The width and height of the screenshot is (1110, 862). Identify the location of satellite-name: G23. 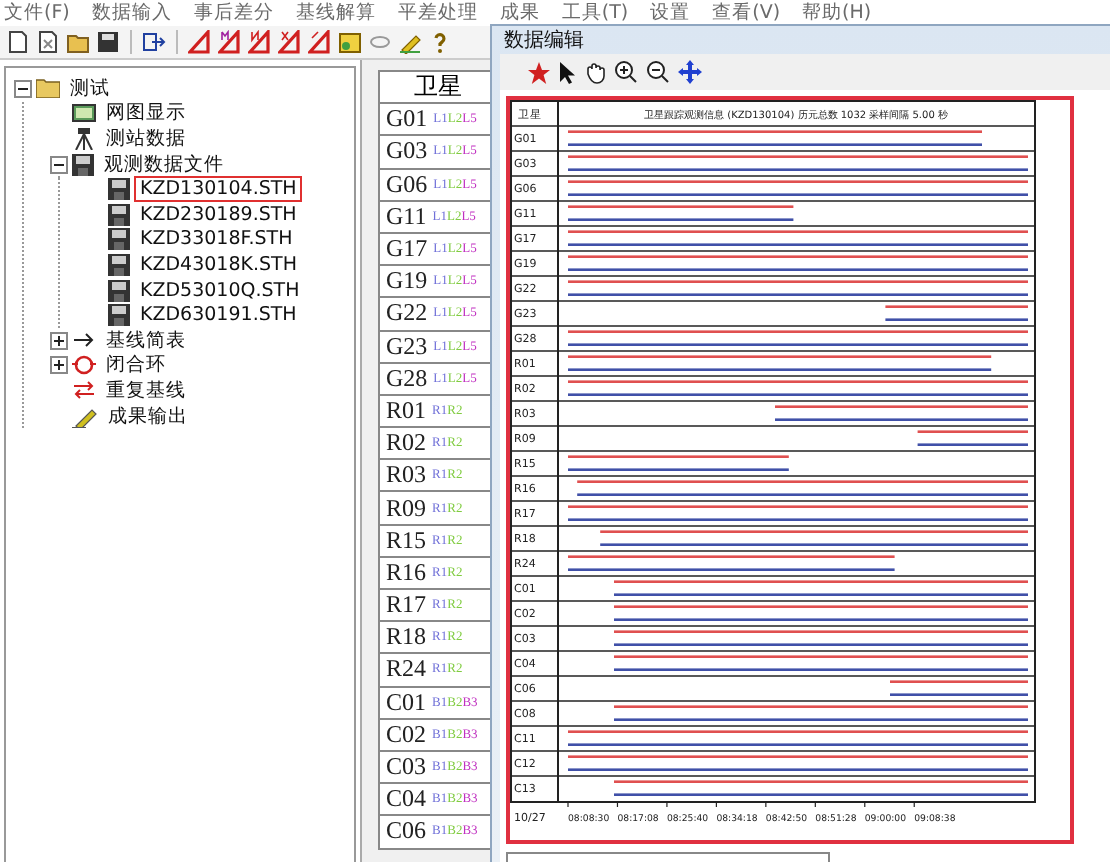
(407, 346).